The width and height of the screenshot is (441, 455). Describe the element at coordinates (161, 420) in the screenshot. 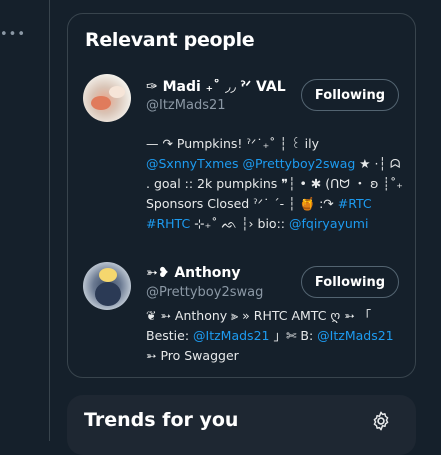

I see `trends-title: Trends for you` at that location.